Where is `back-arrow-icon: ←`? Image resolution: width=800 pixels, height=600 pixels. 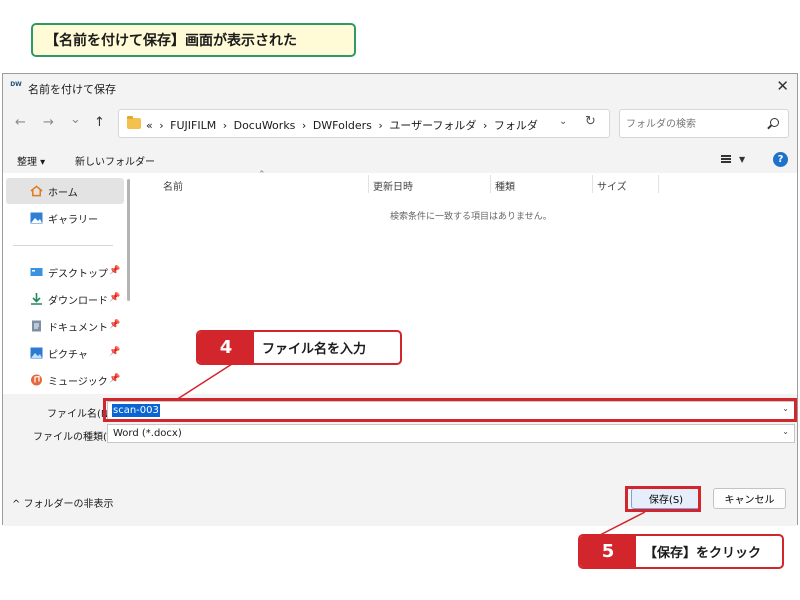
back-arrow-icon: ← is located at coordinates (20, 122).